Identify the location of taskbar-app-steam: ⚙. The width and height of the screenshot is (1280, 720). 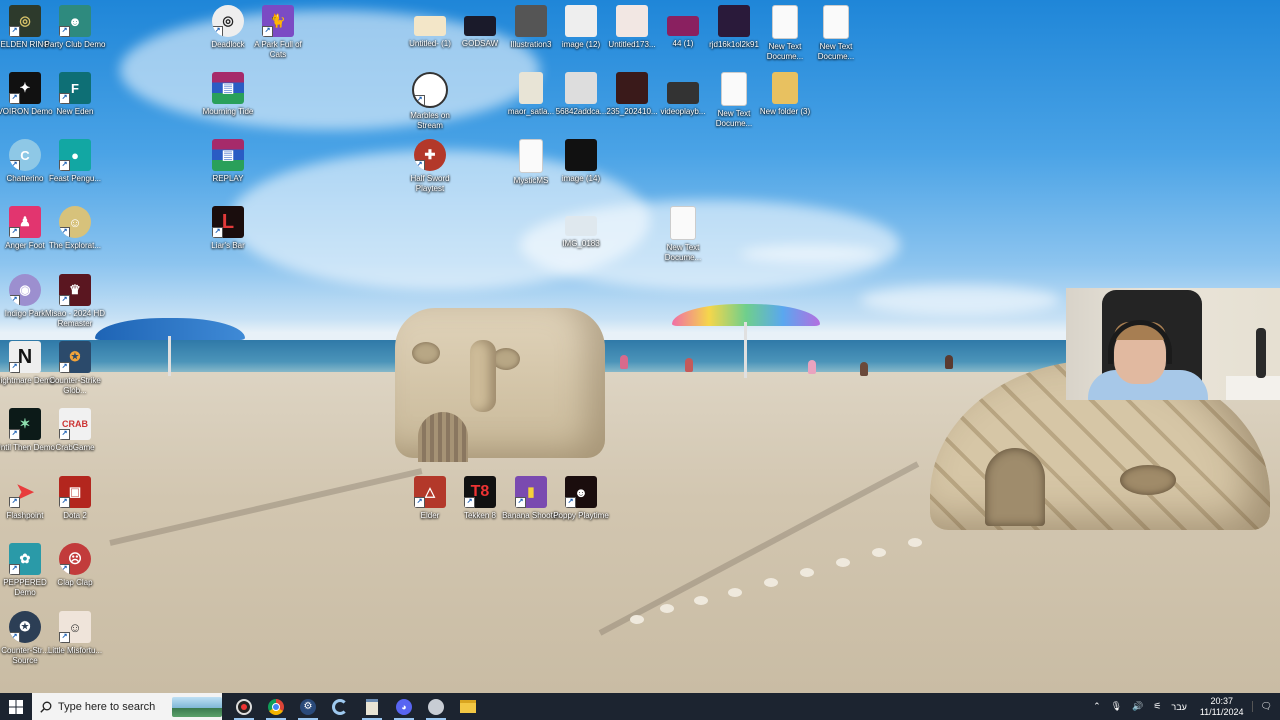
(308, 706).